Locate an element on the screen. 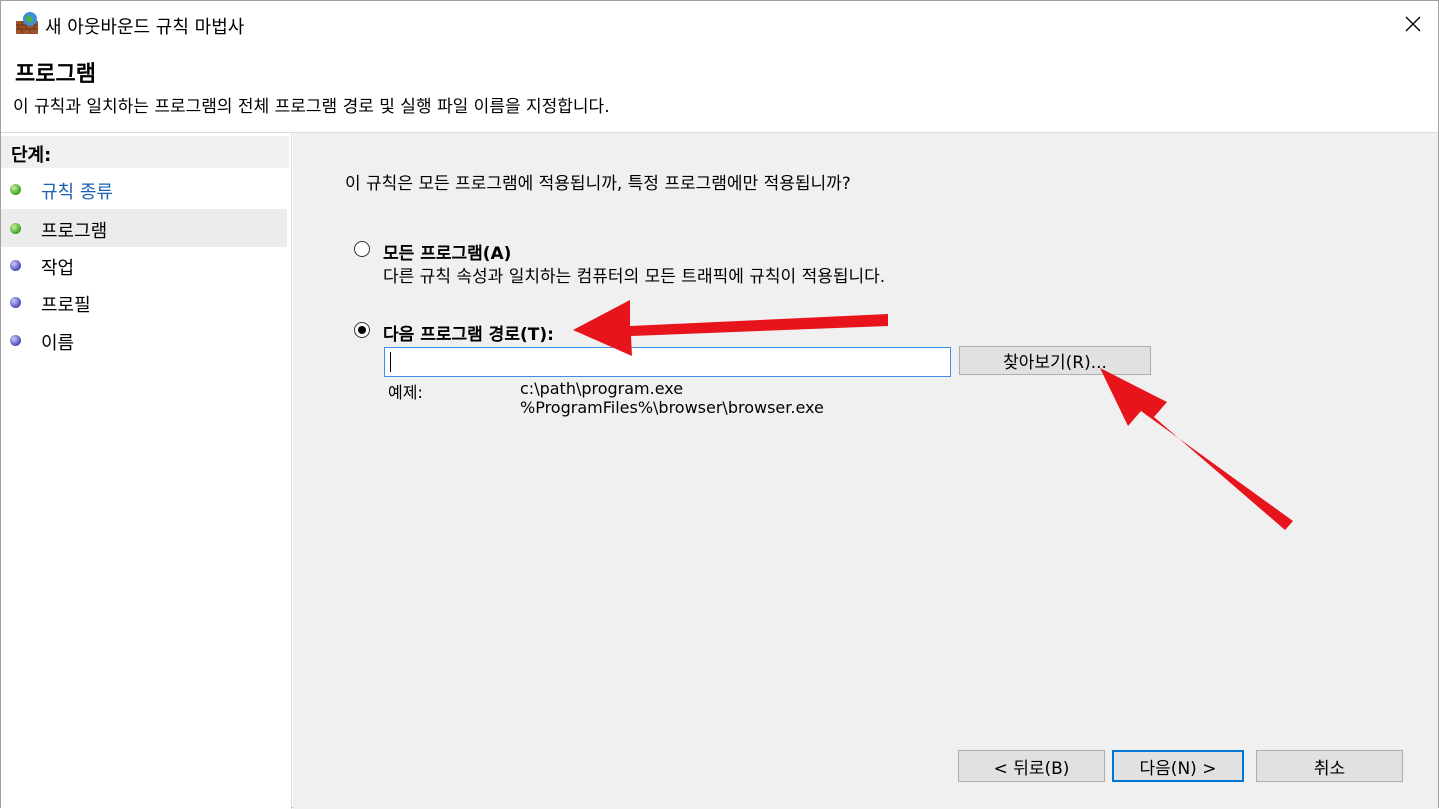 This screenshot has width=1439, height=809. close-icon is located at coordinates (1413, 24).